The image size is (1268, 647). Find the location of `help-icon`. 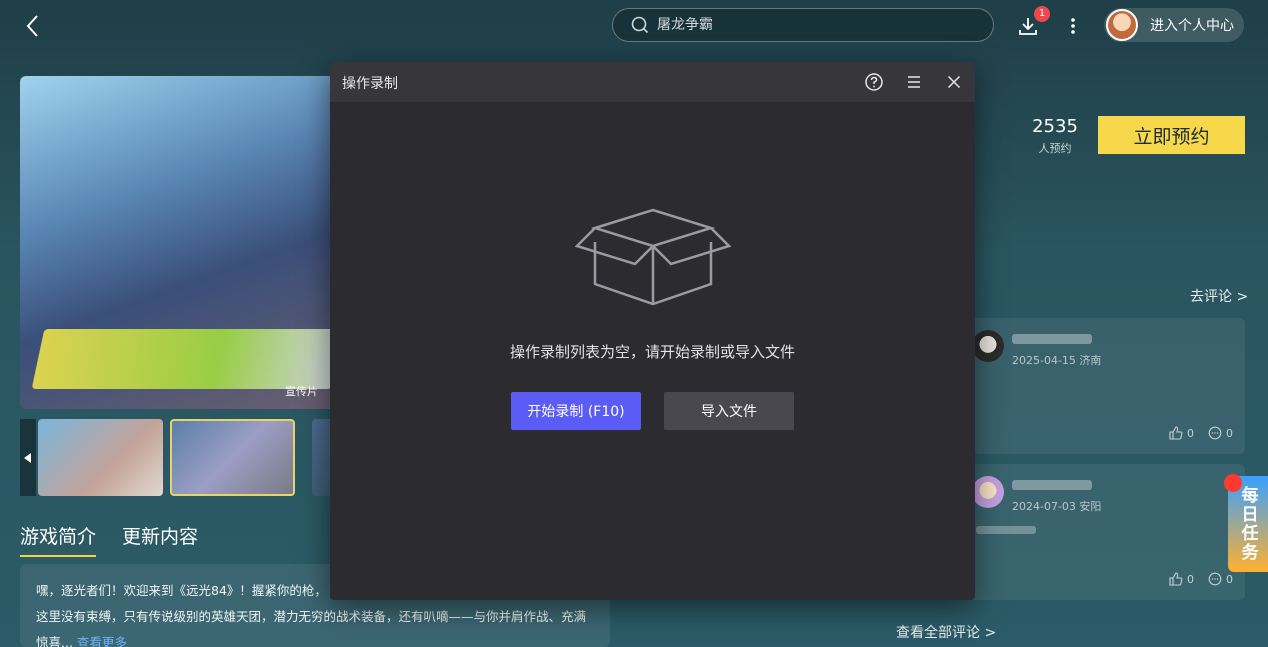

help-icon is located at coordinates (874, 82).